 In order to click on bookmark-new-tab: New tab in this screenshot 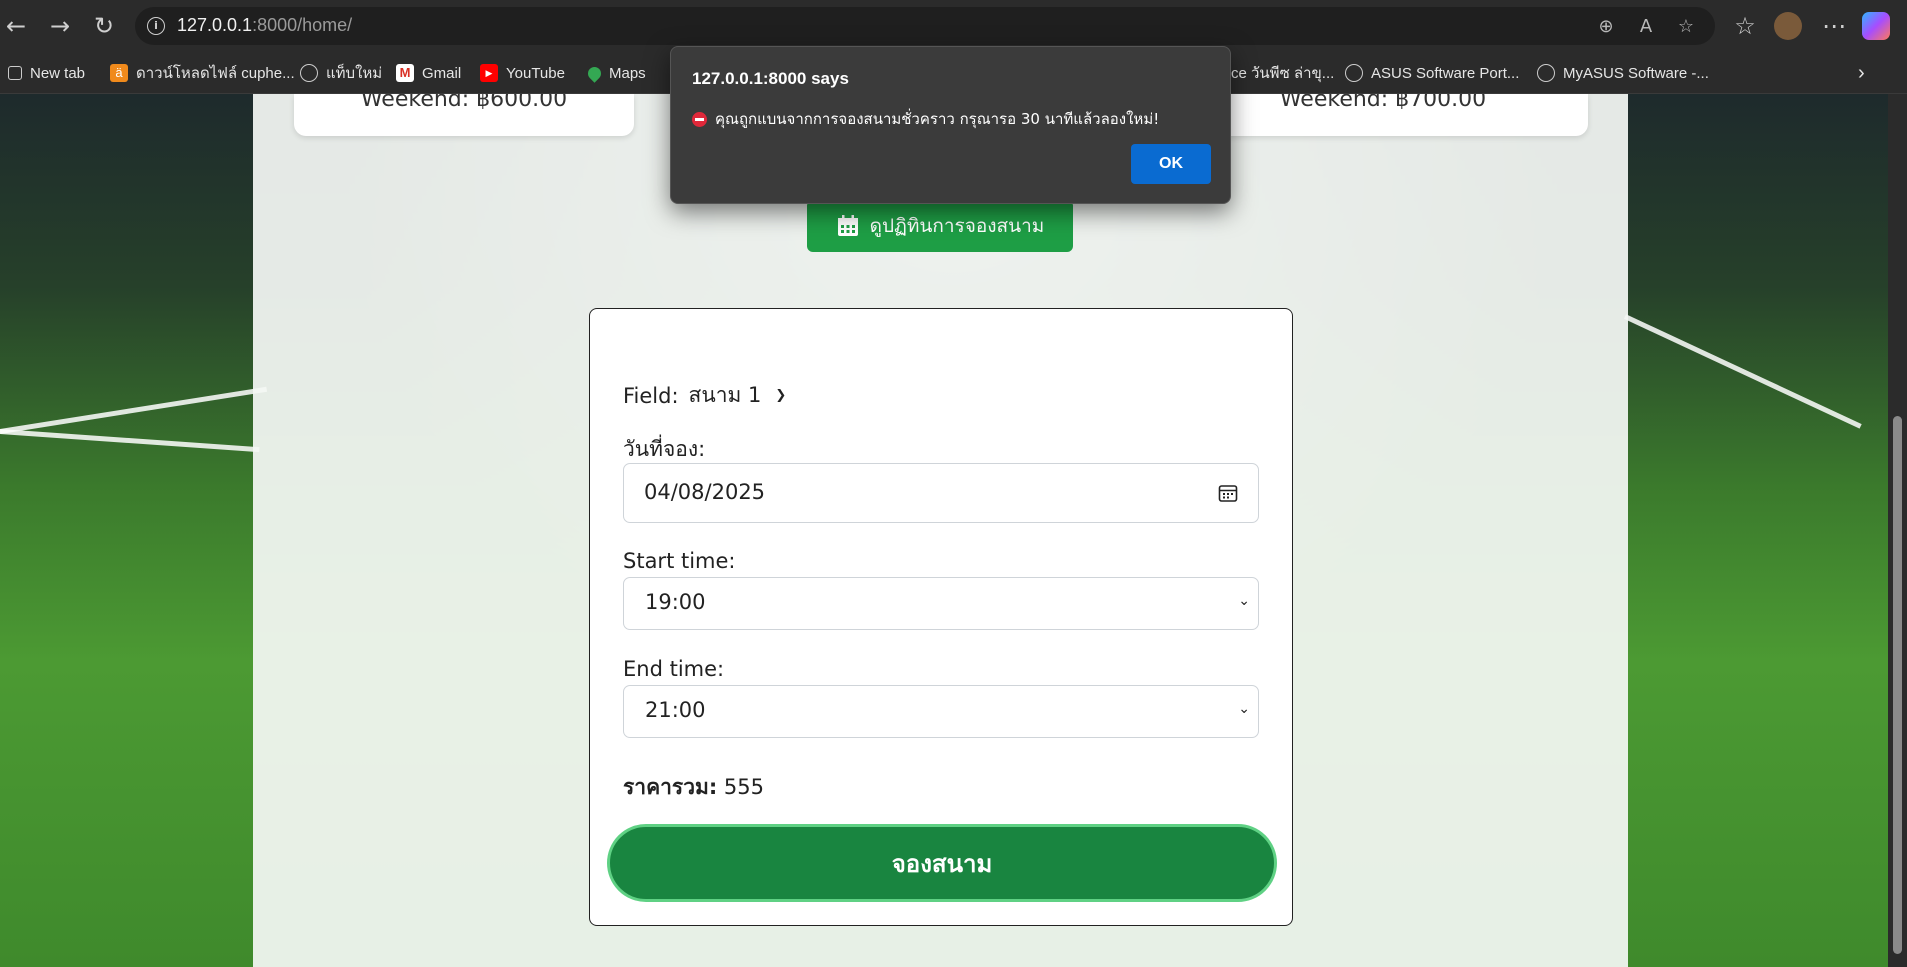, I will do `click(46, 73)`.